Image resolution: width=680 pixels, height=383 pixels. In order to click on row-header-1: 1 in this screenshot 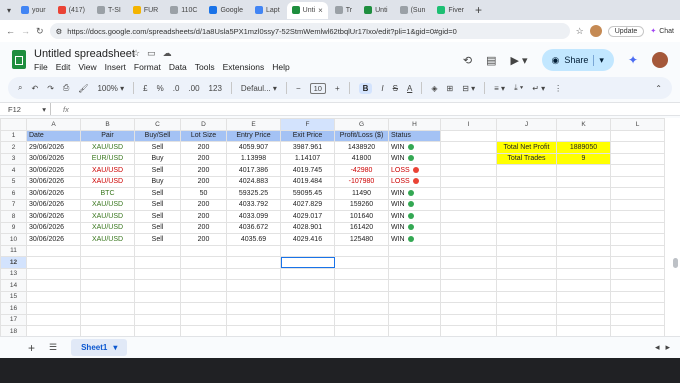, I will do `click(13, 135)`.